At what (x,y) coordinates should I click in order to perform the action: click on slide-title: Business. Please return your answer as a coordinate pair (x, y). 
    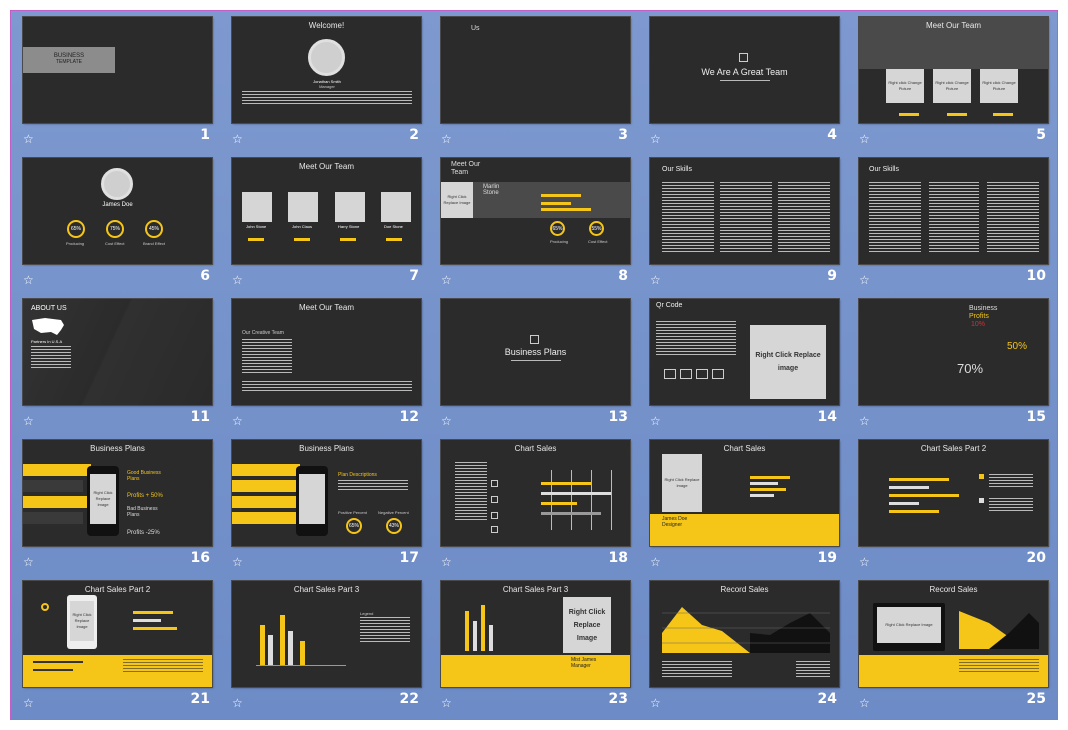
    Looking at the image, I should click on (983, 308).